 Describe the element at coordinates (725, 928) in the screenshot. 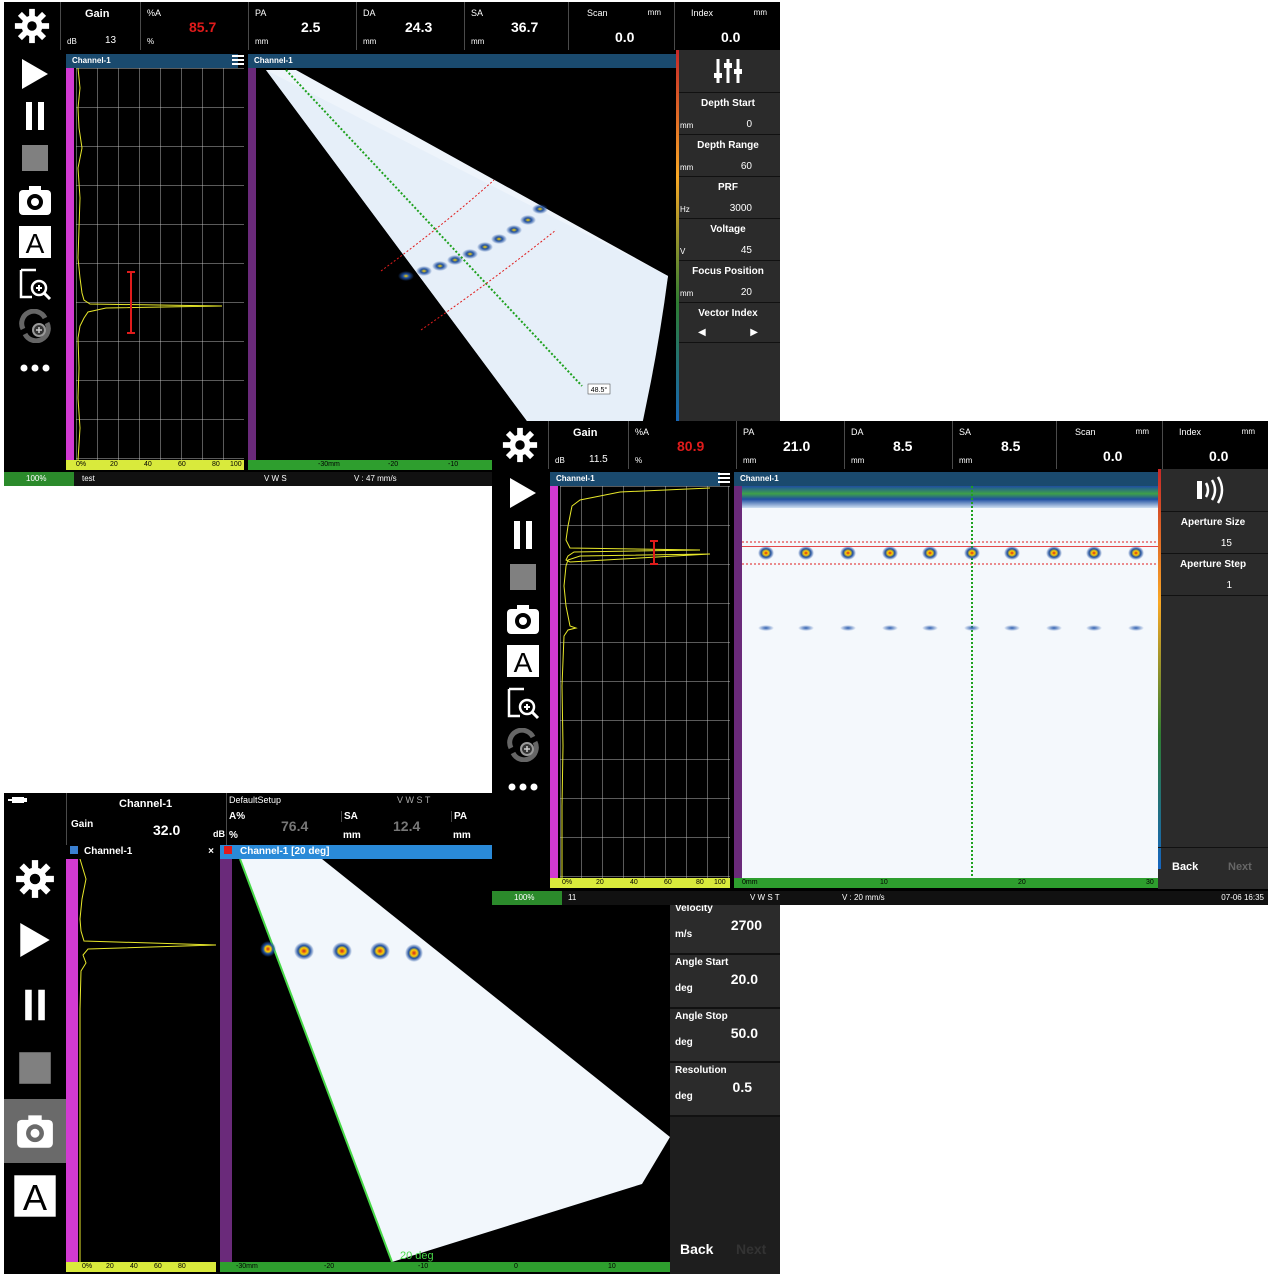

I see `param-velocity: Velocity m/s 2700` at that location.